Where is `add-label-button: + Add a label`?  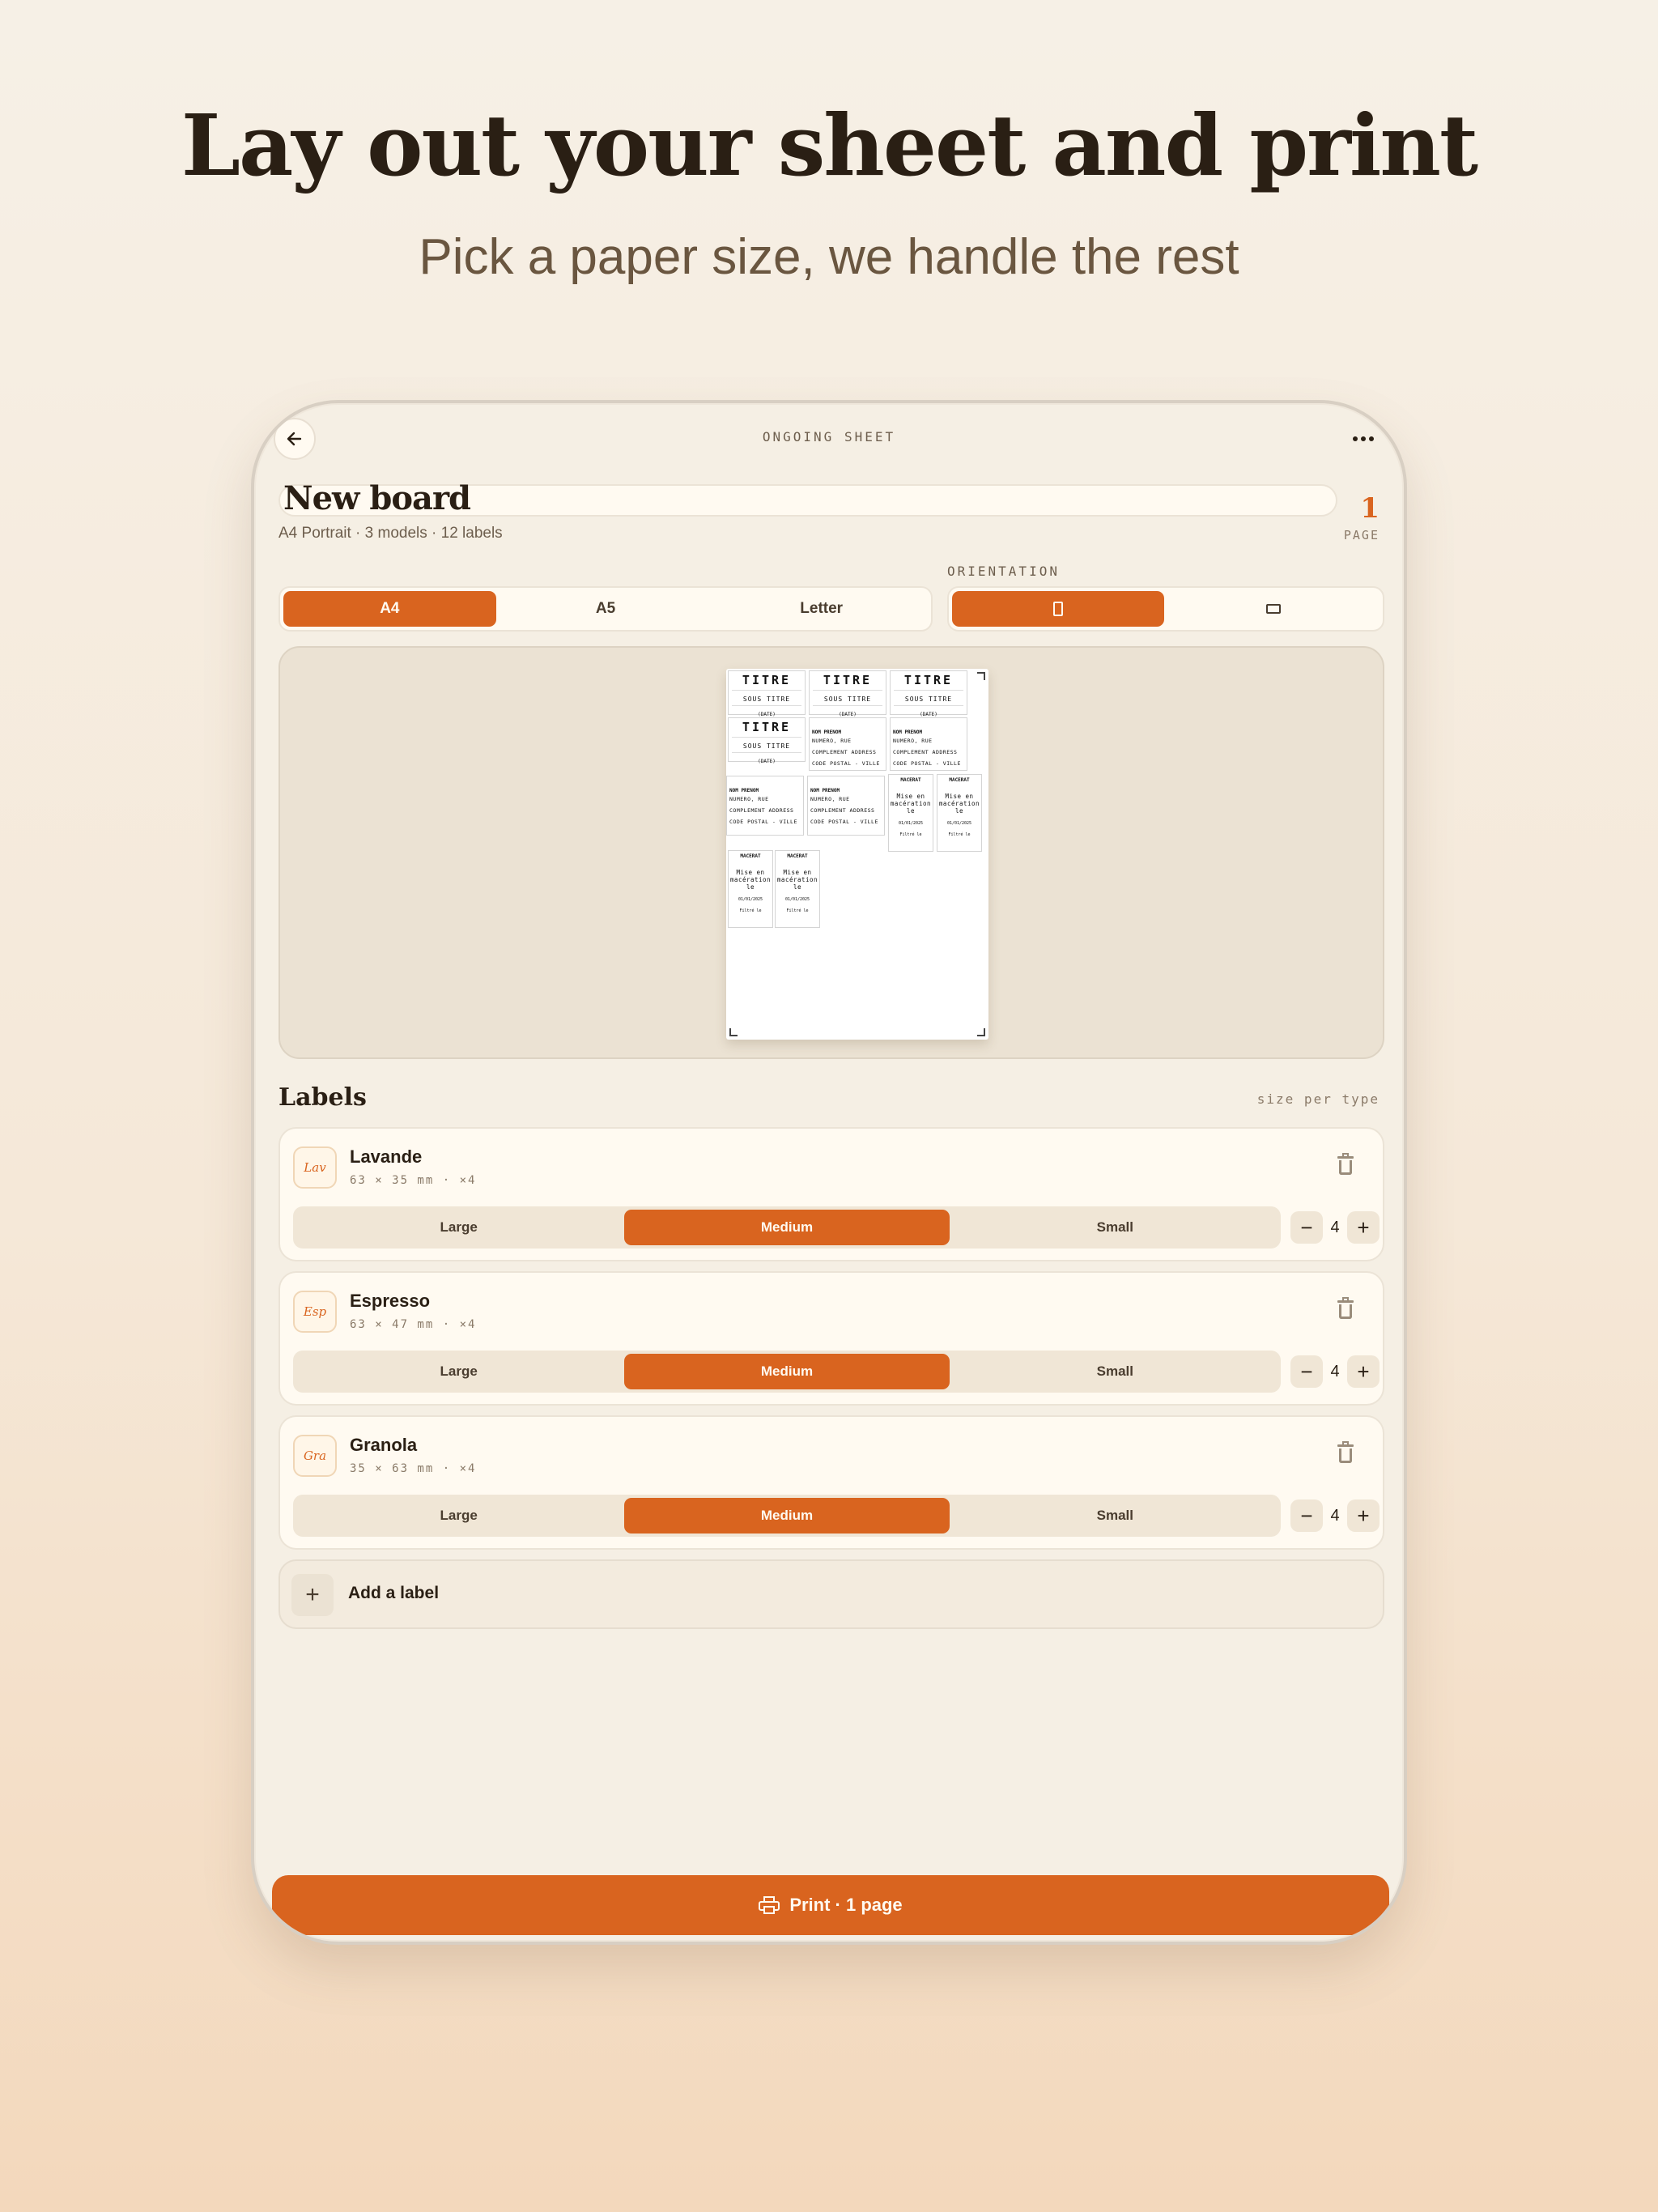 add-label-button: + Add a label is located at coordinates (831, 1594).